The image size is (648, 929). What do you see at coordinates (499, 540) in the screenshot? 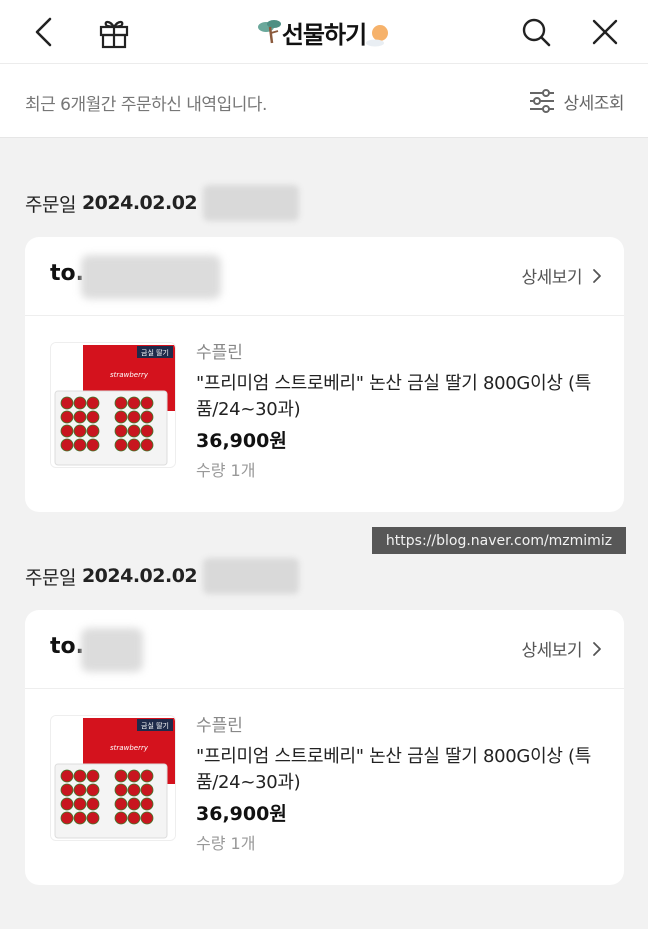
I see `blog-watermark: https://blog.naver.com/mzmimiz` at bounding box center [499, 540].